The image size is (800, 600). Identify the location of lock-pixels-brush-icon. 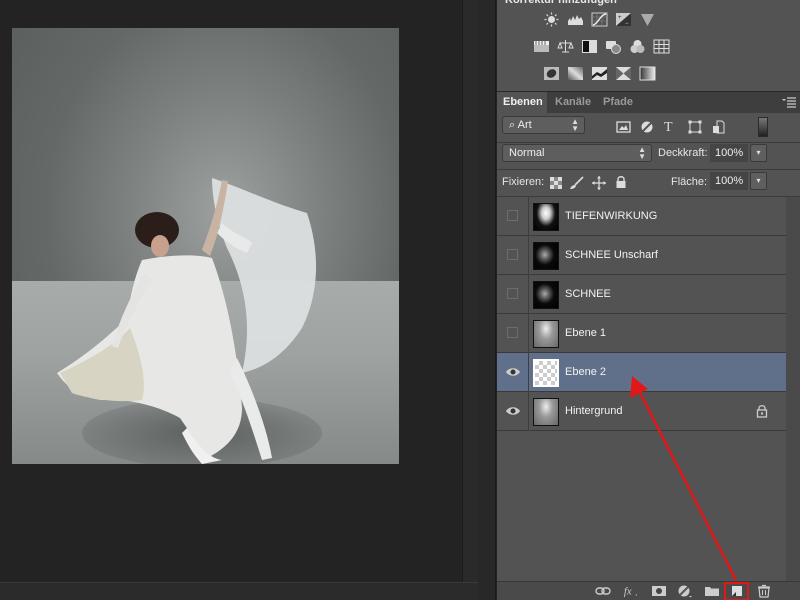
(577, 183).